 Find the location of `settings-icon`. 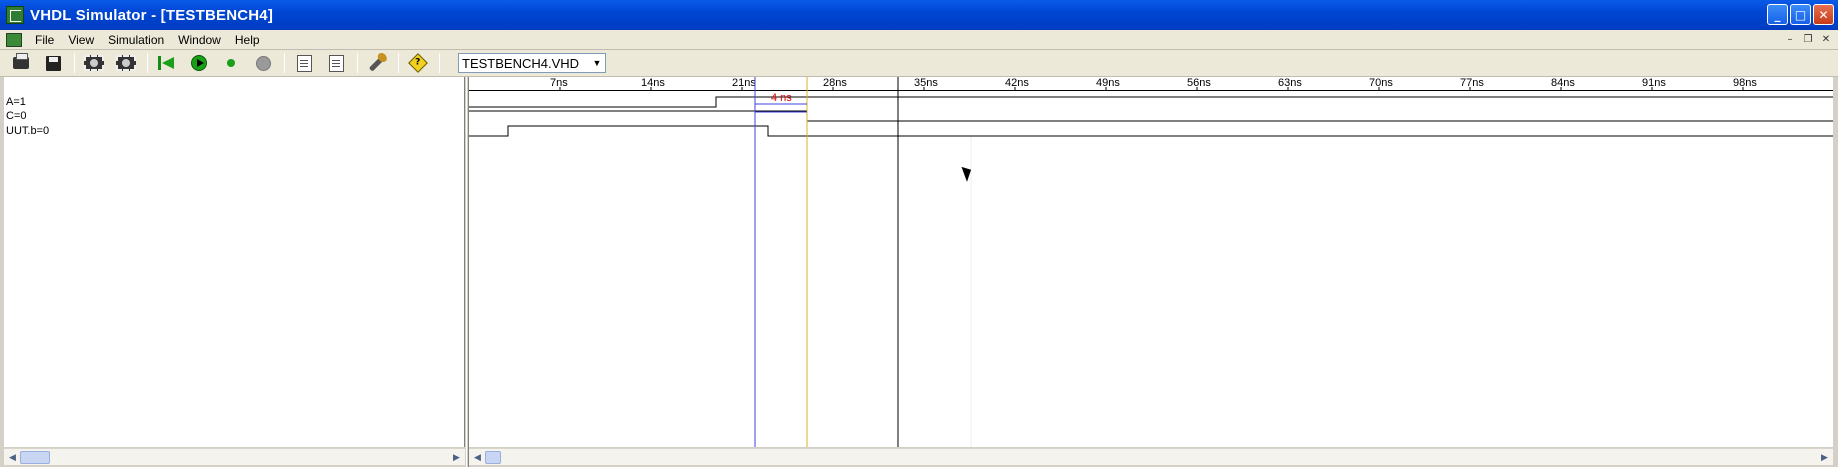

settings-icon is located at coordinates (377, 63).